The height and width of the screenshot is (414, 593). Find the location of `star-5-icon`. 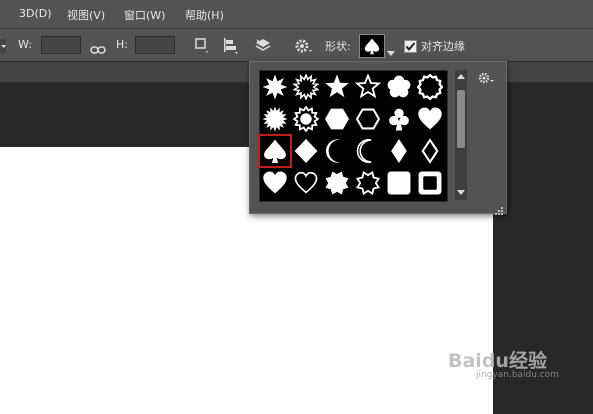

star-5-icon is located at coordinates (337, 86).